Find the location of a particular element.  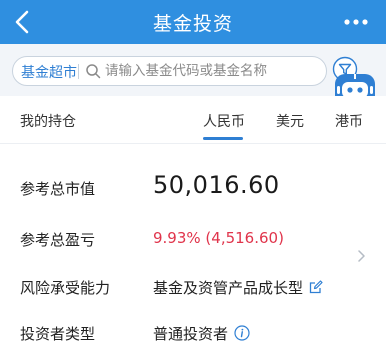

fund-market-link: 基金超市 is located at coordinates (49, 72).